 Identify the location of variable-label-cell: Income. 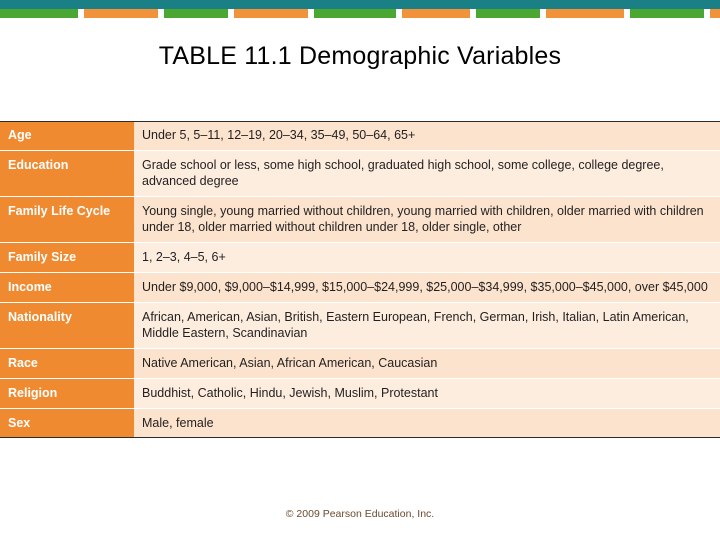
(67, 287).